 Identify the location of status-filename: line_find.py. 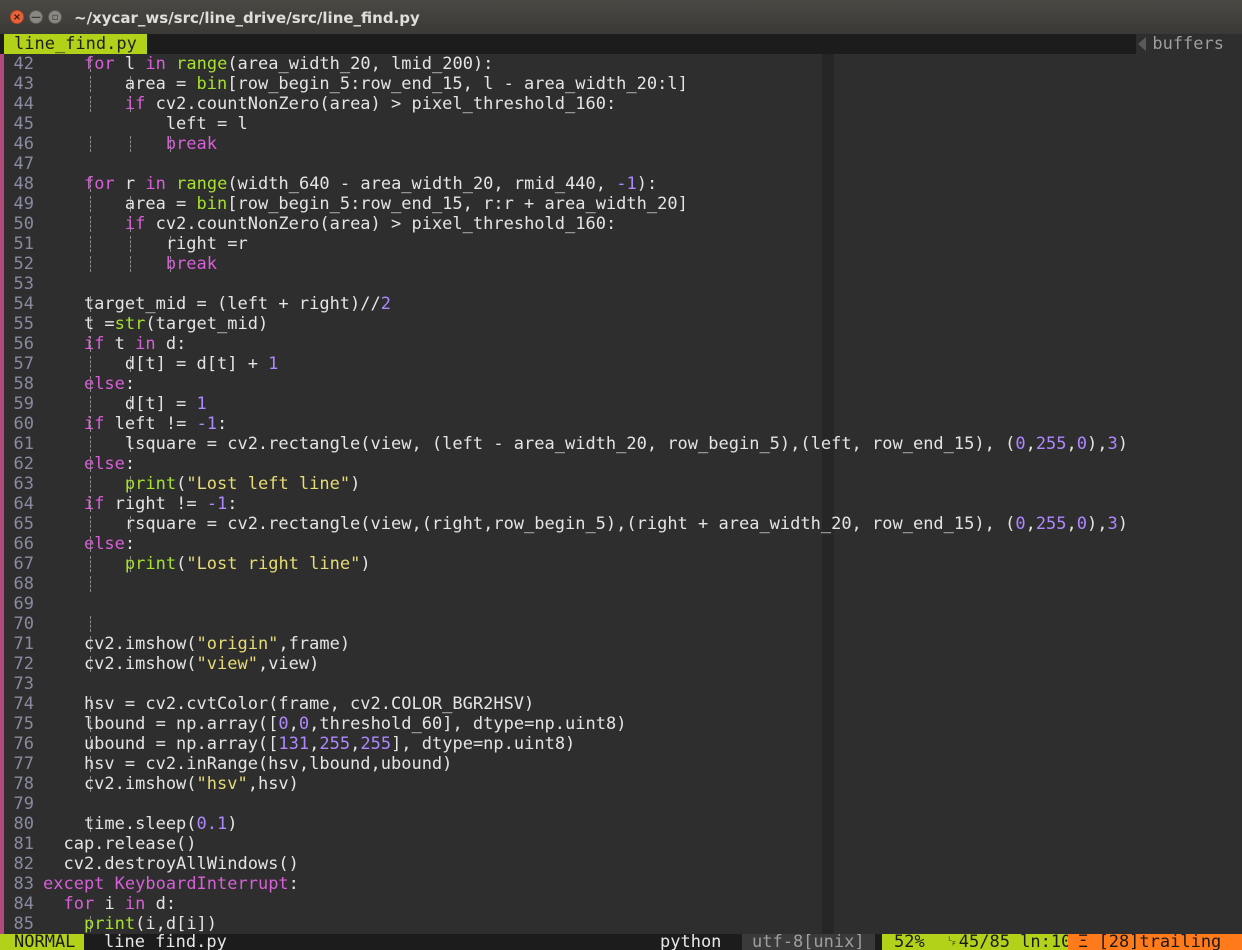
(165, 942).